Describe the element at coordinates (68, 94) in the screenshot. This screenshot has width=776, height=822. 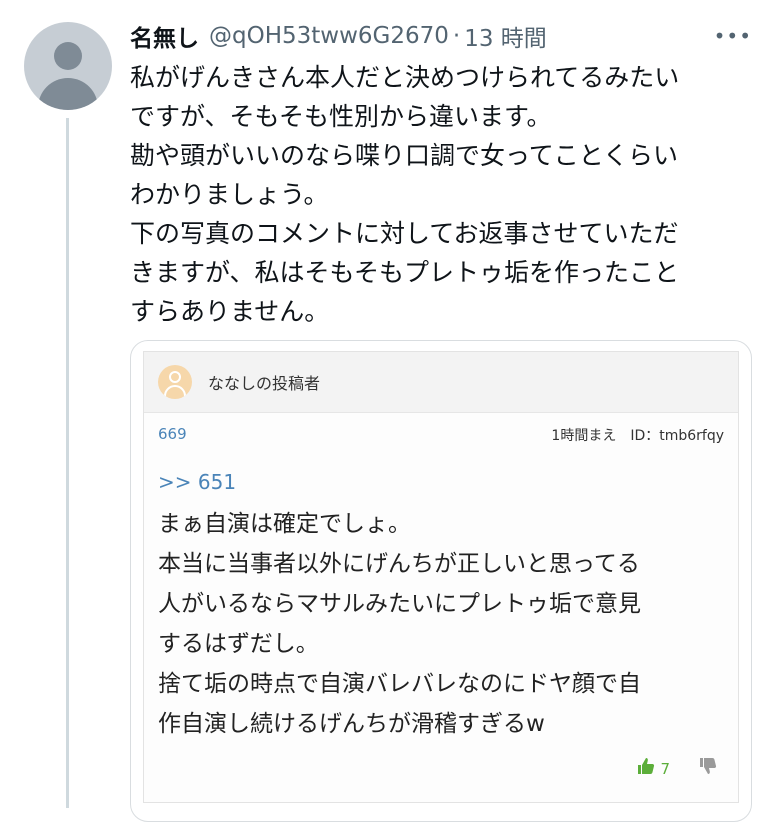
I see `avatar-body-shape` at that location.